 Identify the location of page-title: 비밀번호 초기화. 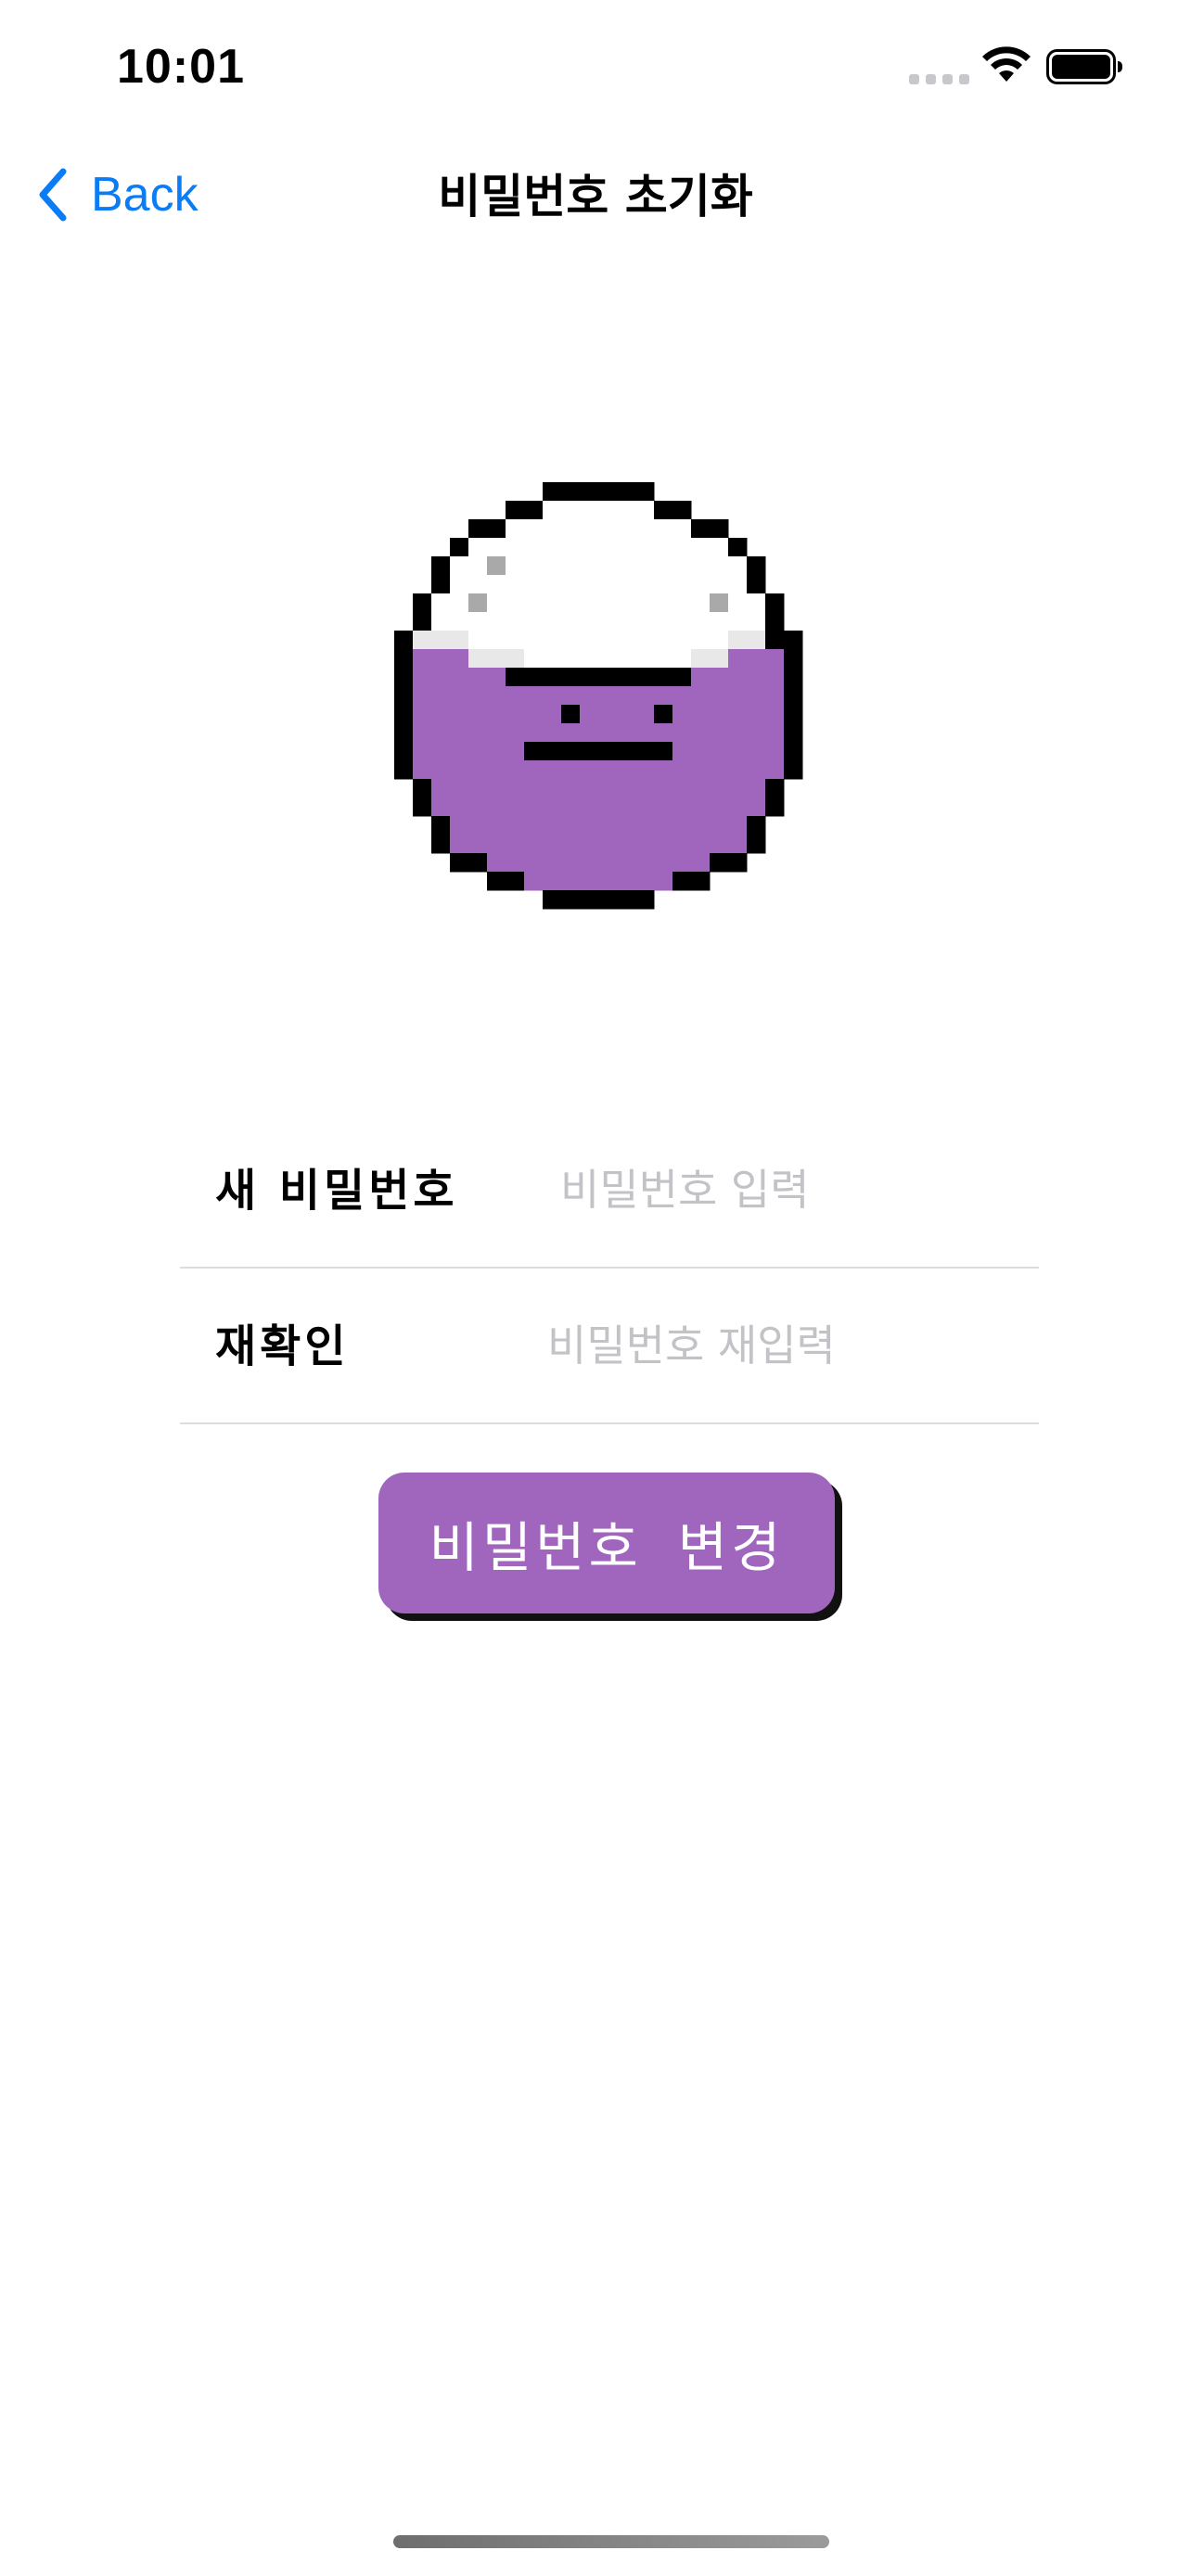
(595, 196).